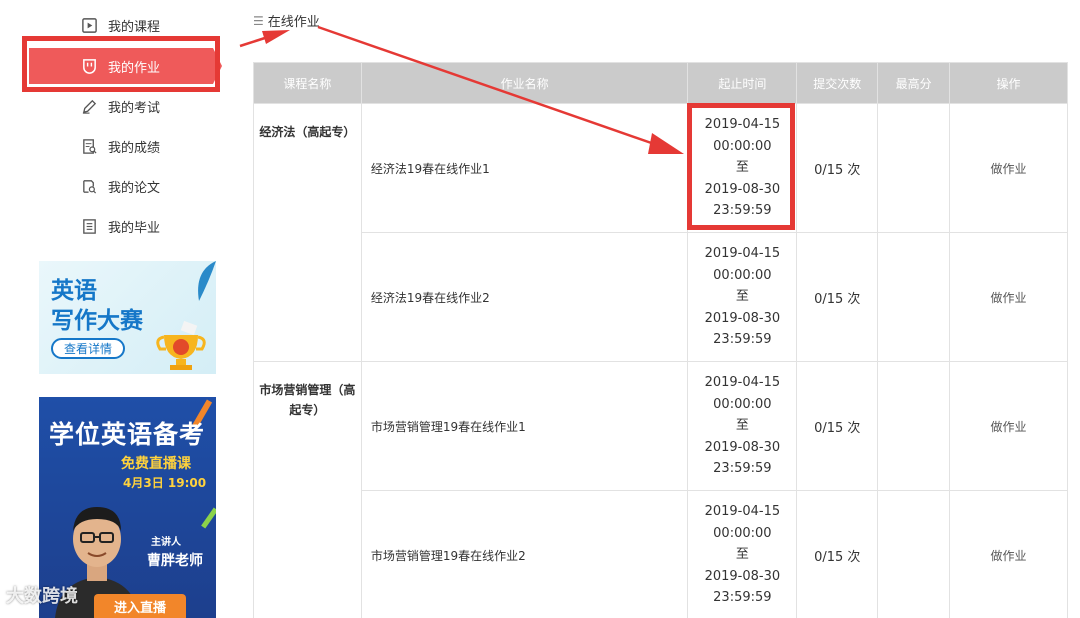 This screenshot has height=618, width=1080. Describe the element at coordinates (140, 606) in the screenshot. I see `enter-live-button: 进入直播` at that location.